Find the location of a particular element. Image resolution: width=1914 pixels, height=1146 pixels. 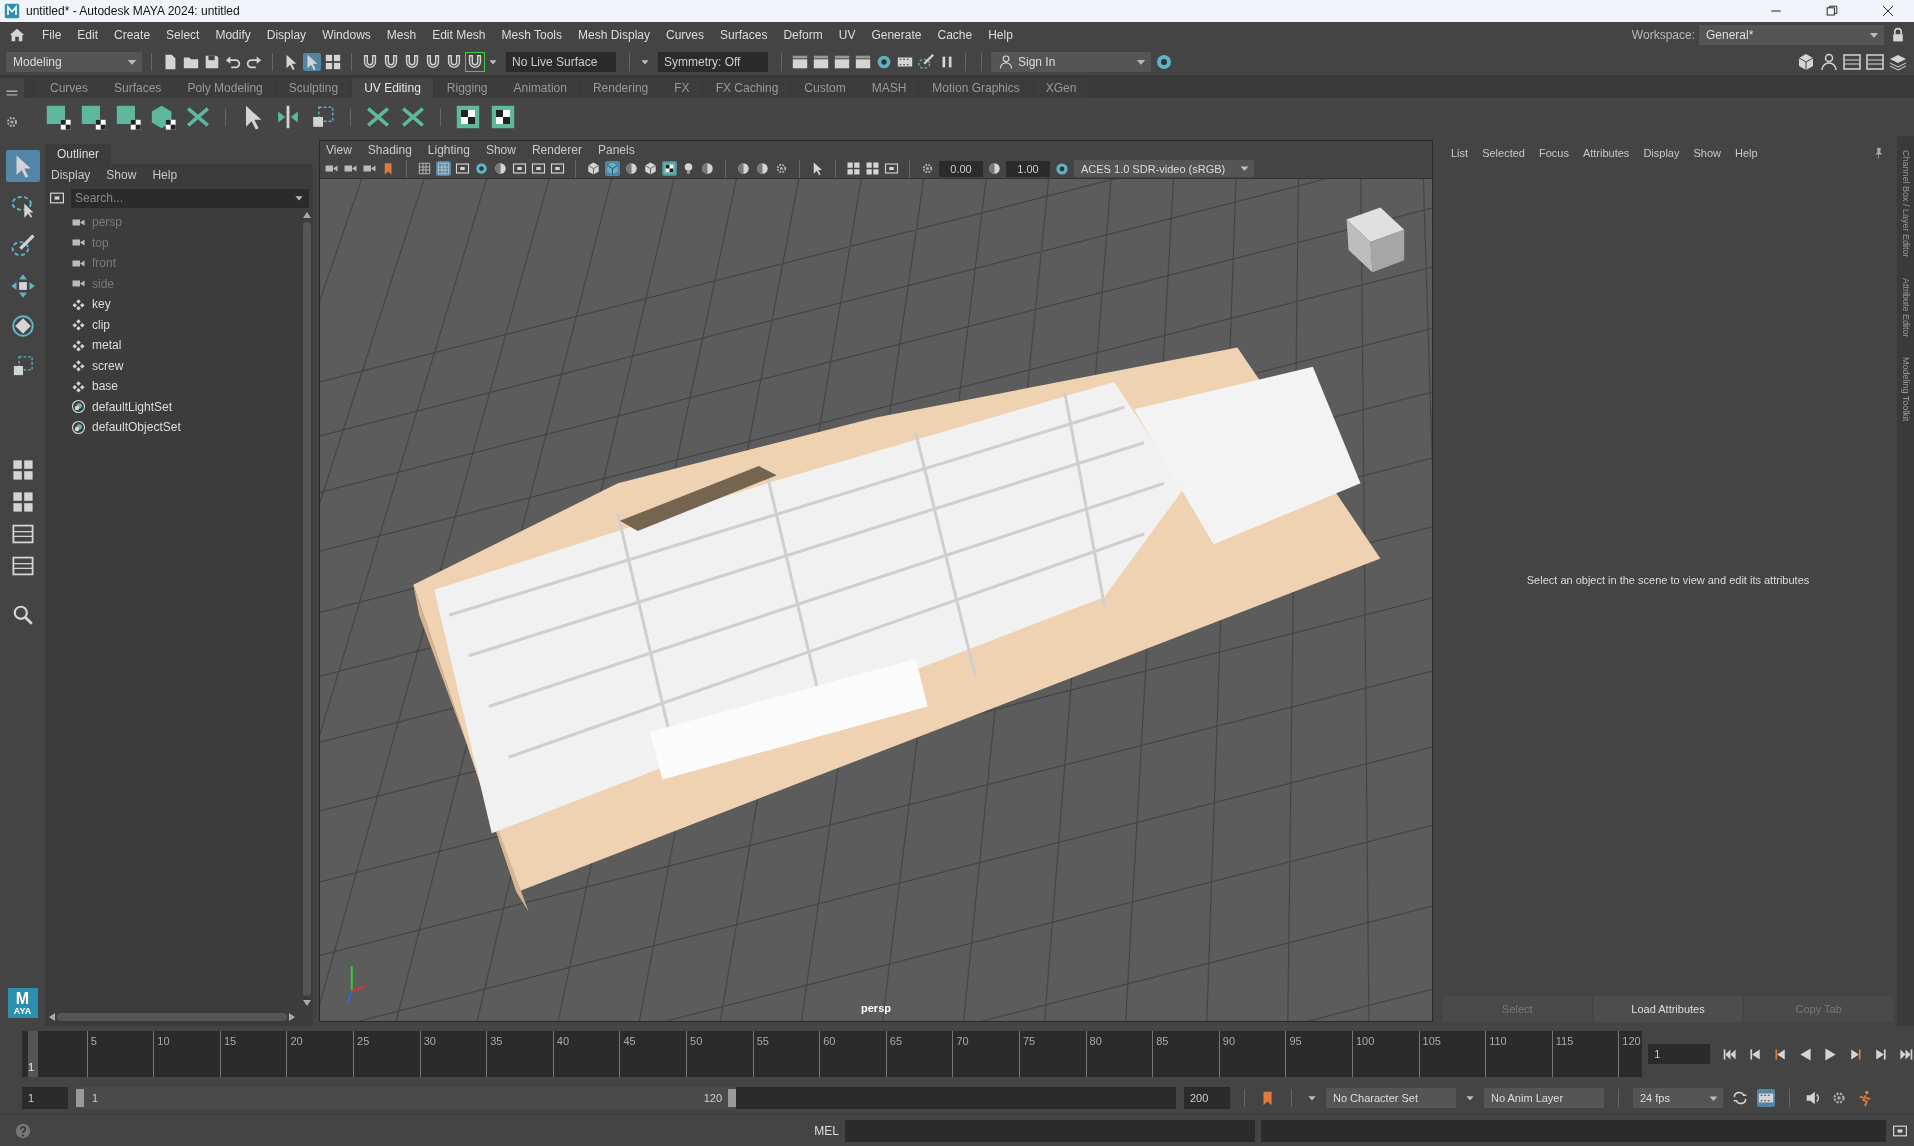

outliner-item: base is located at coordinates (105, 386).